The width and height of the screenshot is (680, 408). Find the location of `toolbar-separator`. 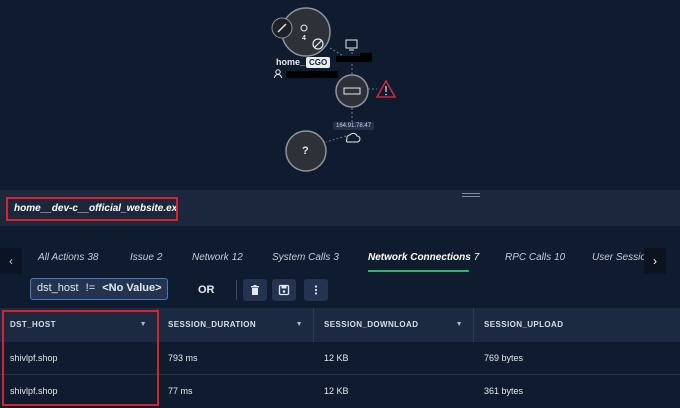

toolbar-separator is located at coordinates (236, 290).